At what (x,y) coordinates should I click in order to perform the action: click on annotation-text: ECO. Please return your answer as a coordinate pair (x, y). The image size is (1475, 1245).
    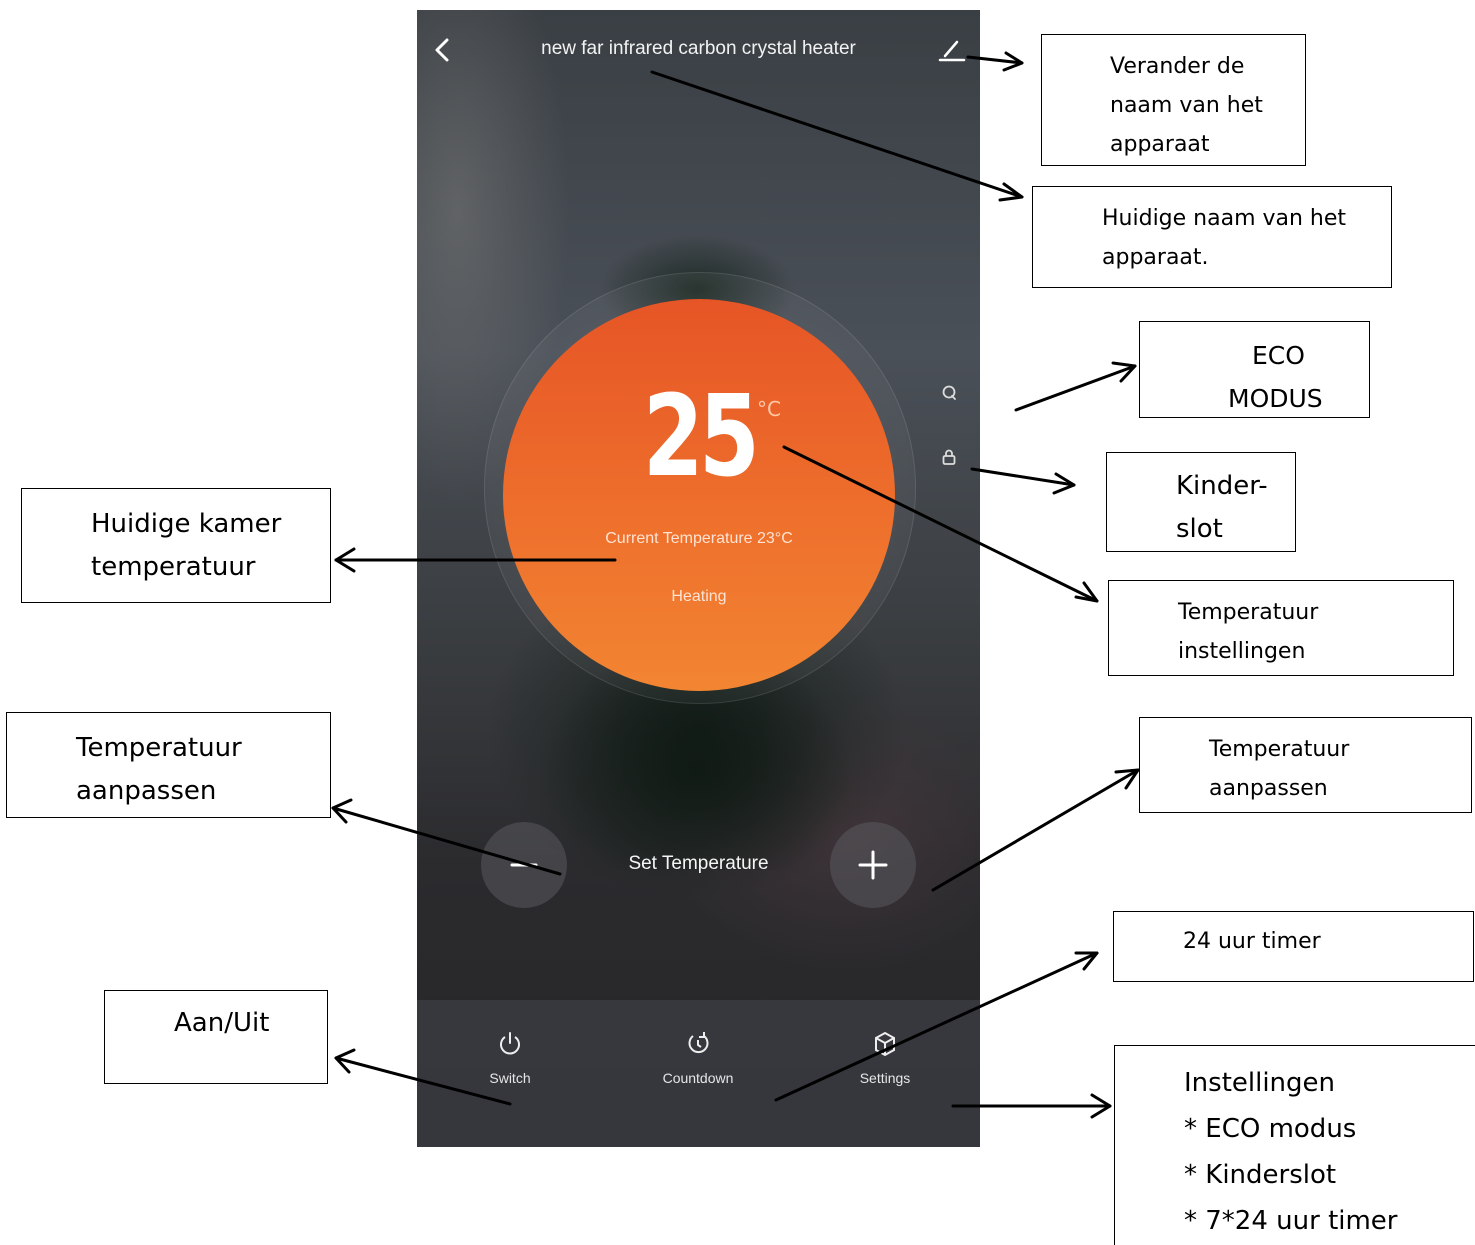
    Looking at the image, I should click on (1278, 355).